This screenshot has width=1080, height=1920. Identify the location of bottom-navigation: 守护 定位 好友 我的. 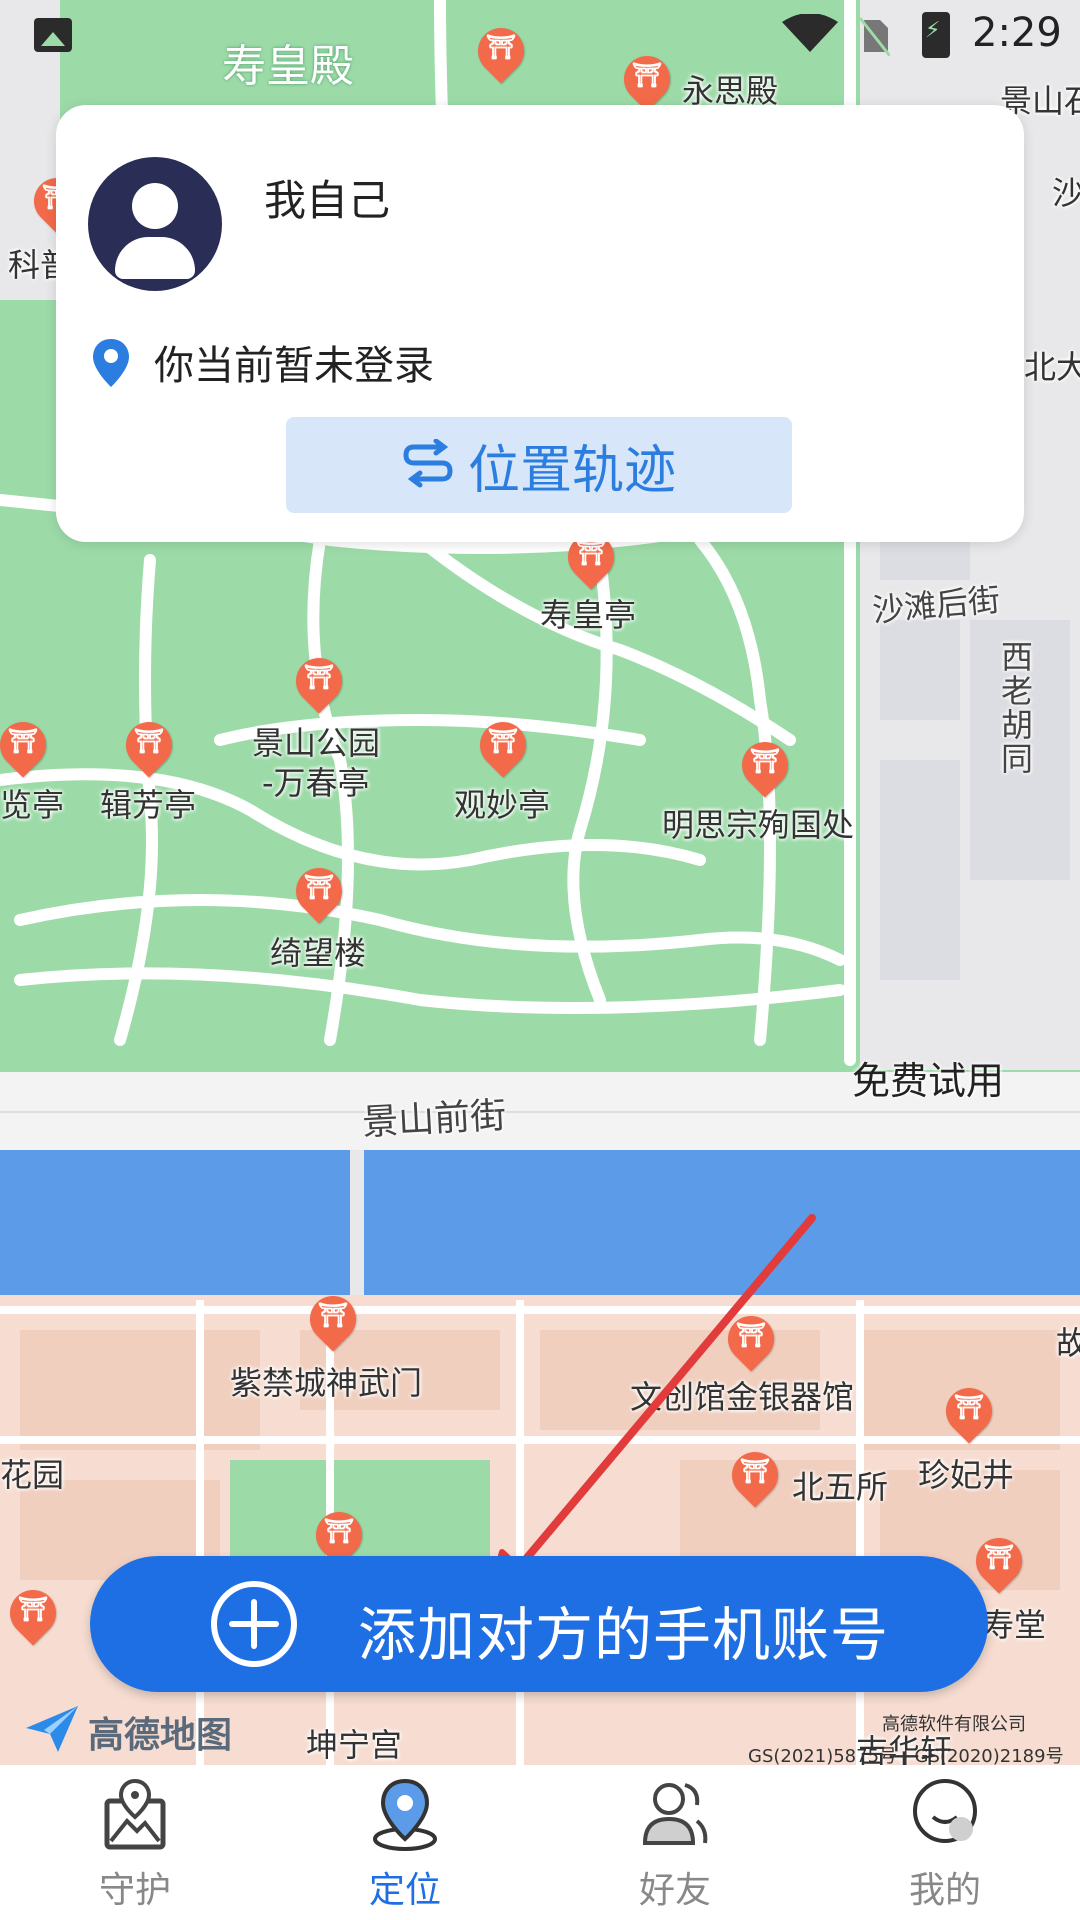
(540, 1842).